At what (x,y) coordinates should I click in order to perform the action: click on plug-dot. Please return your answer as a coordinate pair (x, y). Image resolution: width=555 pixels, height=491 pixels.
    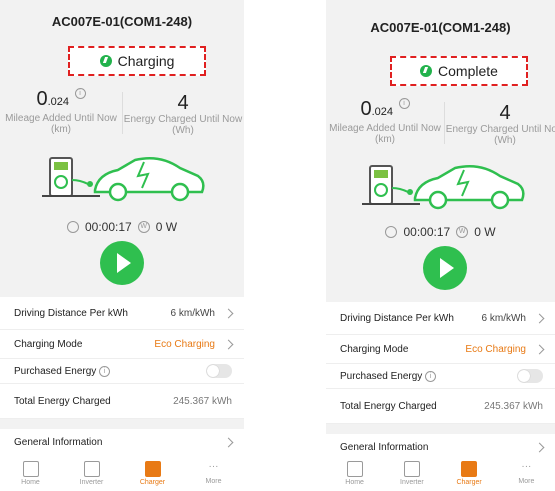
    Looking at the image, I should click on (410, 192).